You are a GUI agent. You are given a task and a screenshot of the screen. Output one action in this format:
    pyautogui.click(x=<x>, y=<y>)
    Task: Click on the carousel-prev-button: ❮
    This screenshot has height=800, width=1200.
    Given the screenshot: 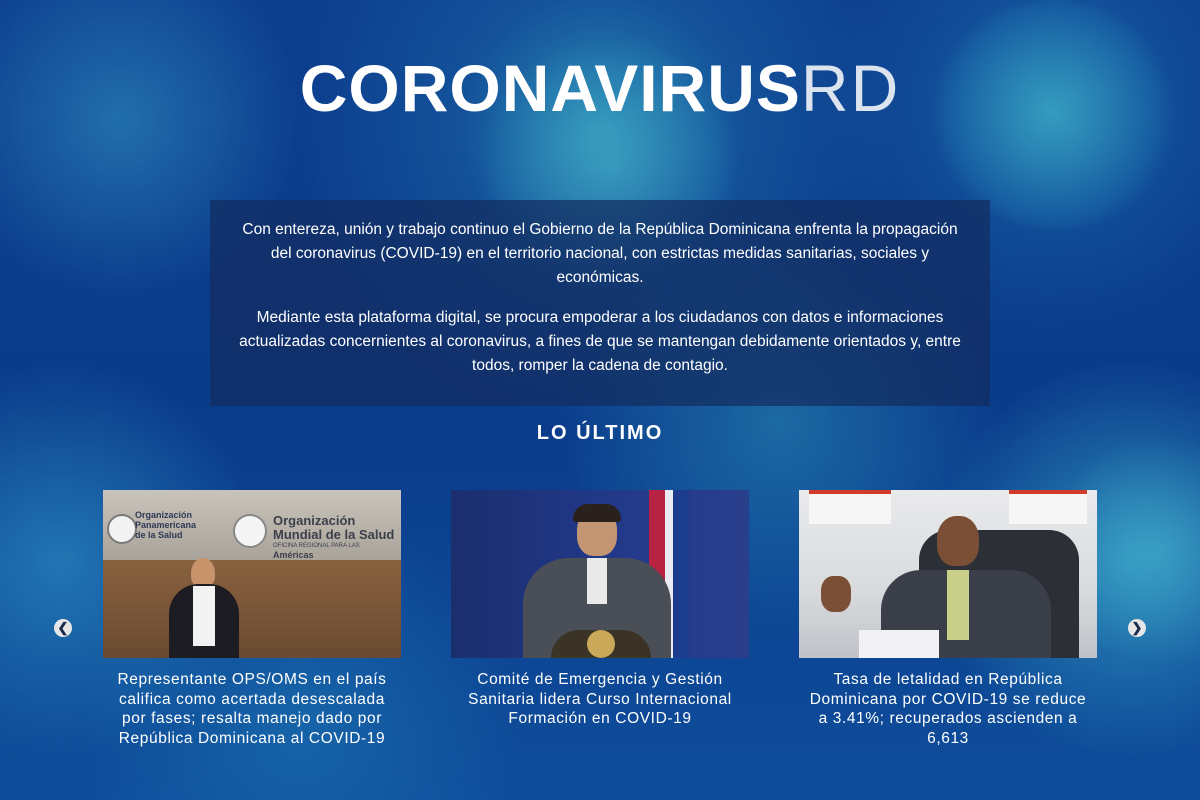 What is the action you would take?
    pyautogui.click(x=63, y=628)
    